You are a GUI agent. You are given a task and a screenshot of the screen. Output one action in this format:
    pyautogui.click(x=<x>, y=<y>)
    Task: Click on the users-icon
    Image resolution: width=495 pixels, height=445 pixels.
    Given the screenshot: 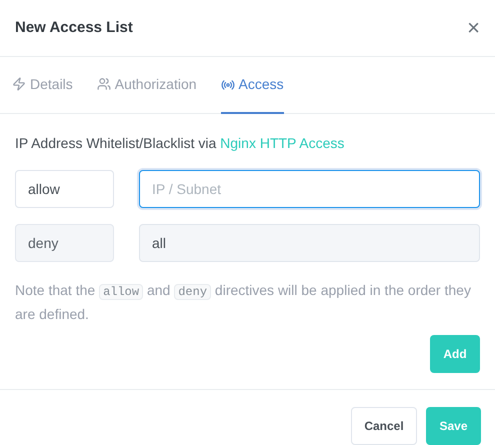 What is the action you would take?
    pyautogui.click(x=103, y=84)
    